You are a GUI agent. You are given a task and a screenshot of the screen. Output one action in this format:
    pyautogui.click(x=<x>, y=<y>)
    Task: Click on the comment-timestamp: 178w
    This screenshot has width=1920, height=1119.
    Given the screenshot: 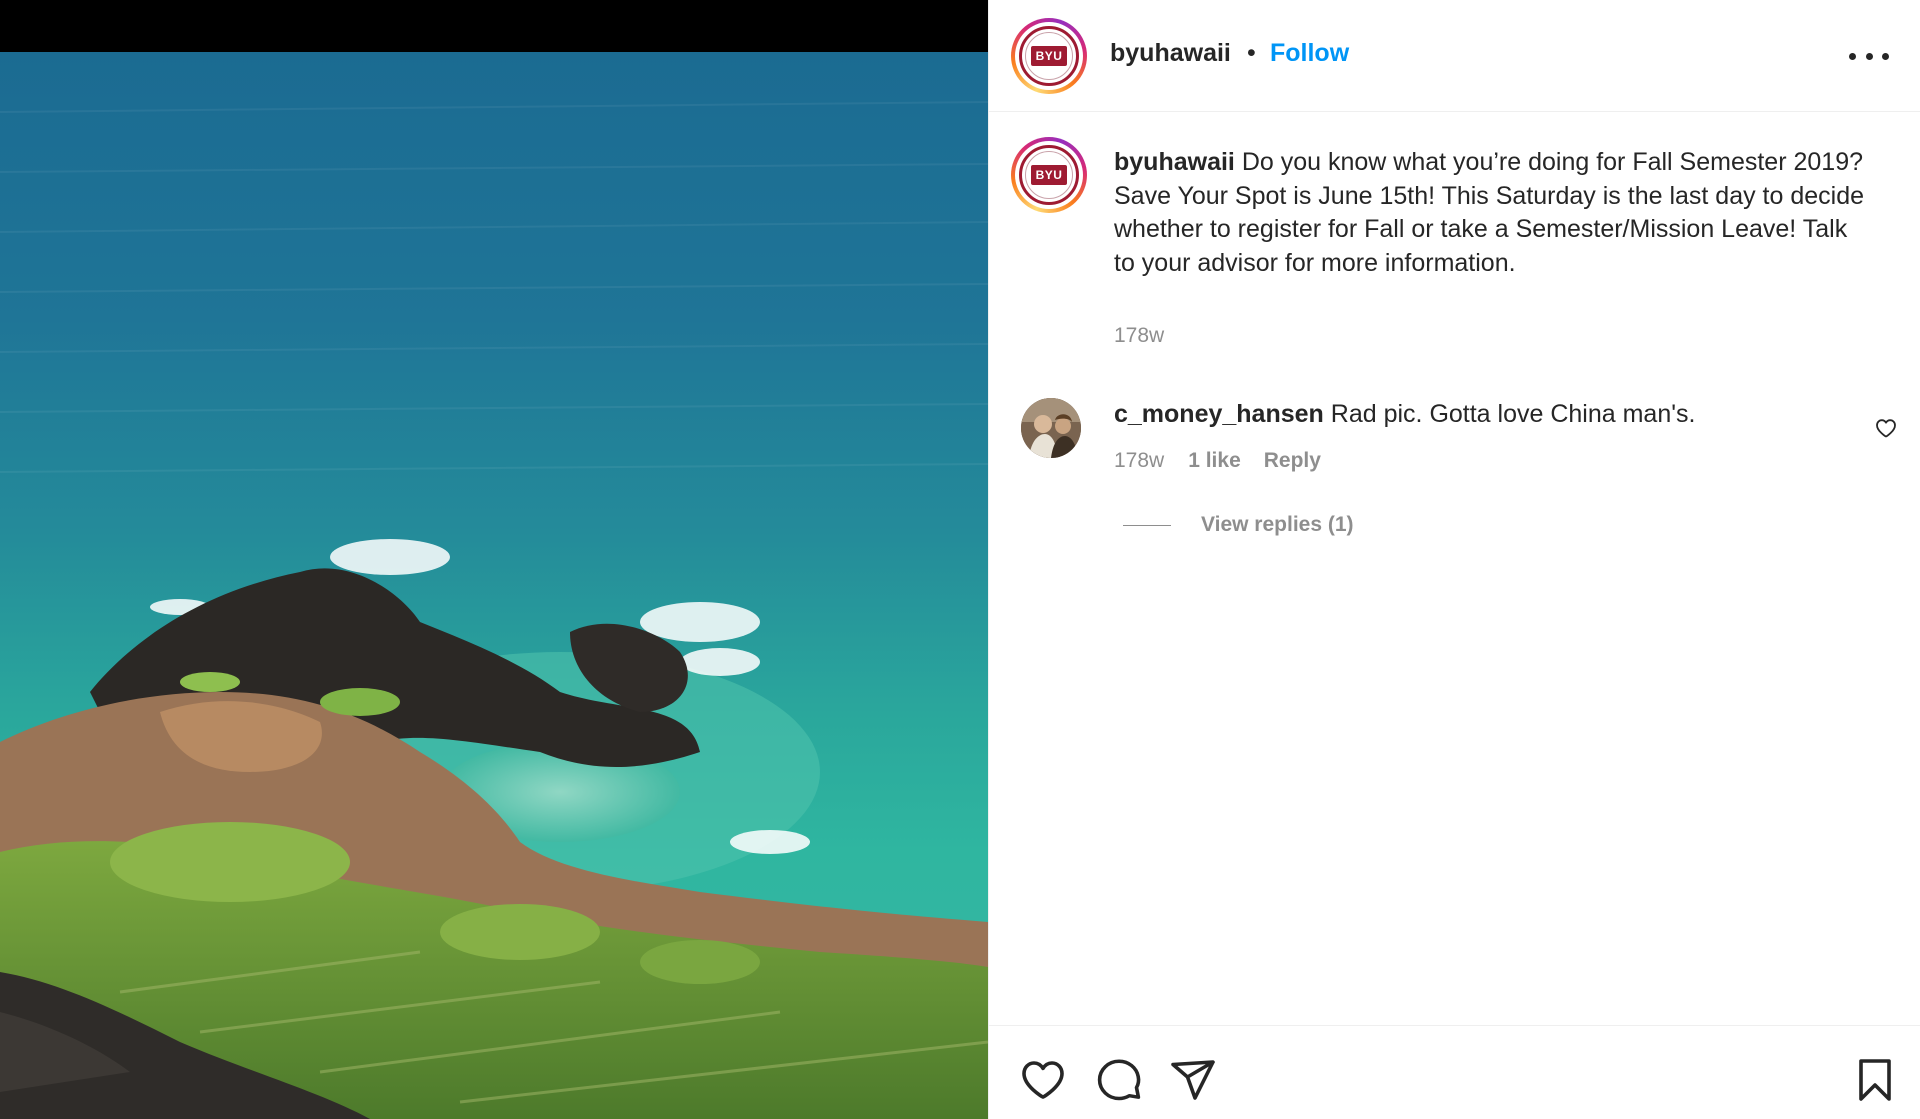 What is the action you would take?
    pyautogui.click(x=1139, y=461)
    